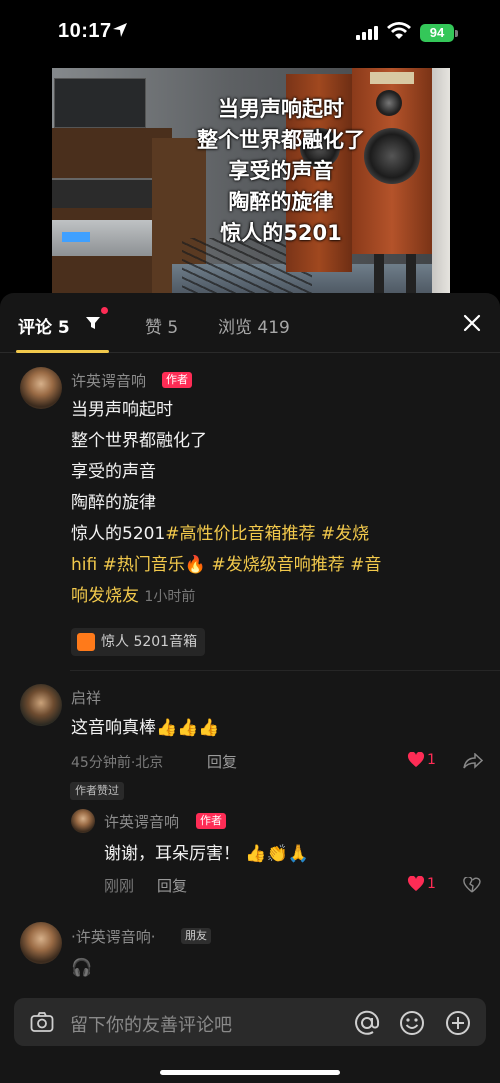  Describe the element at coordinates (149, 642) in the screenshot. I see `product-name: 惊人 5201音箱` at that location.